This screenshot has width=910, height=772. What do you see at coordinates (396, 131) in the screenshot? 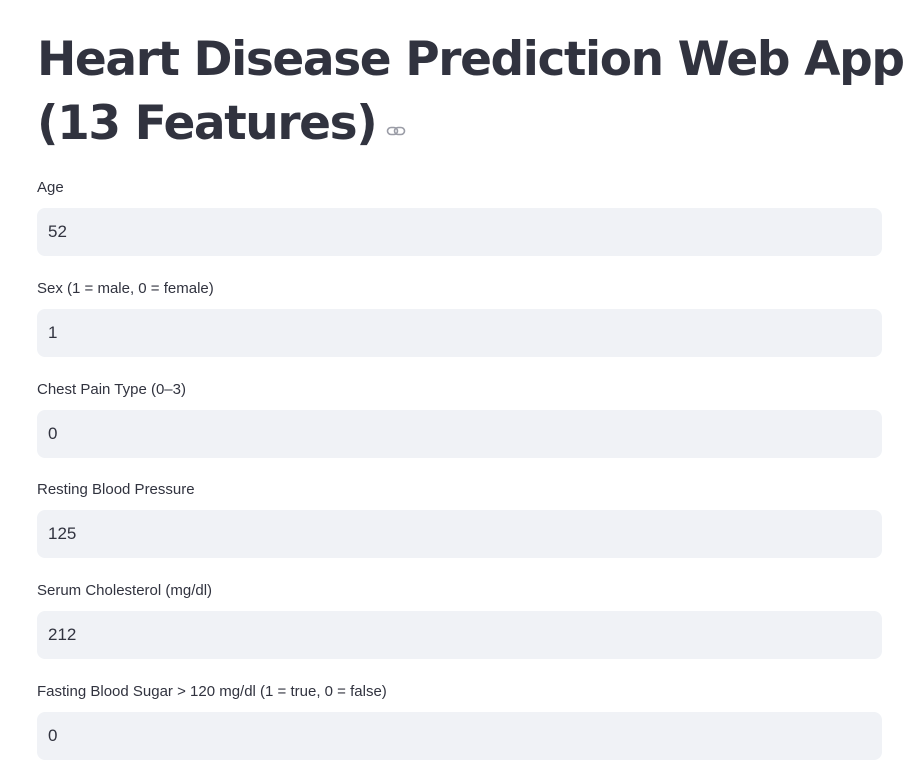
I see `link-icon` at bounding box center [396, 131].